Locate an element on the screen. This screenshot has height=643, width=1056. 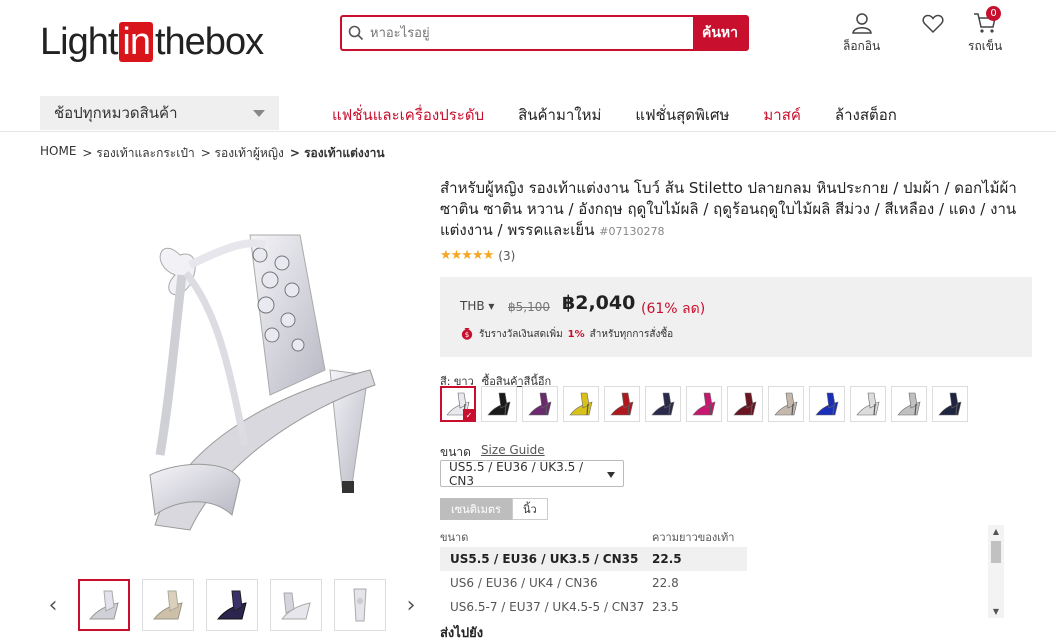
thumbnail-next-arrow: › is located at coordinates (411, 605).